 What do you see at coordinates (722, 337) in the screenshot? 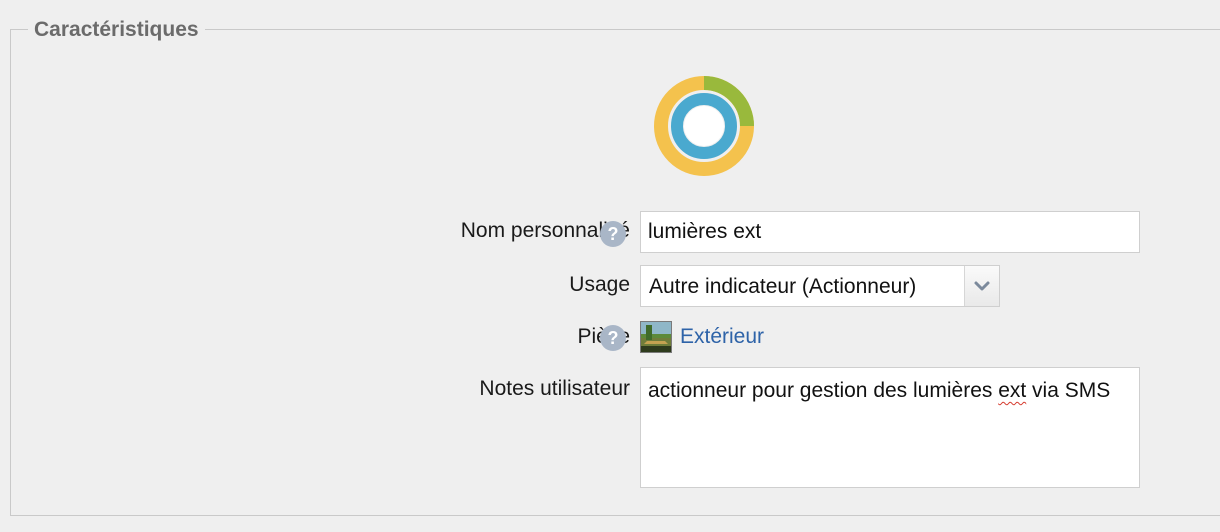
I see `room-link: Extérieur` at bounding box center [722, 337].